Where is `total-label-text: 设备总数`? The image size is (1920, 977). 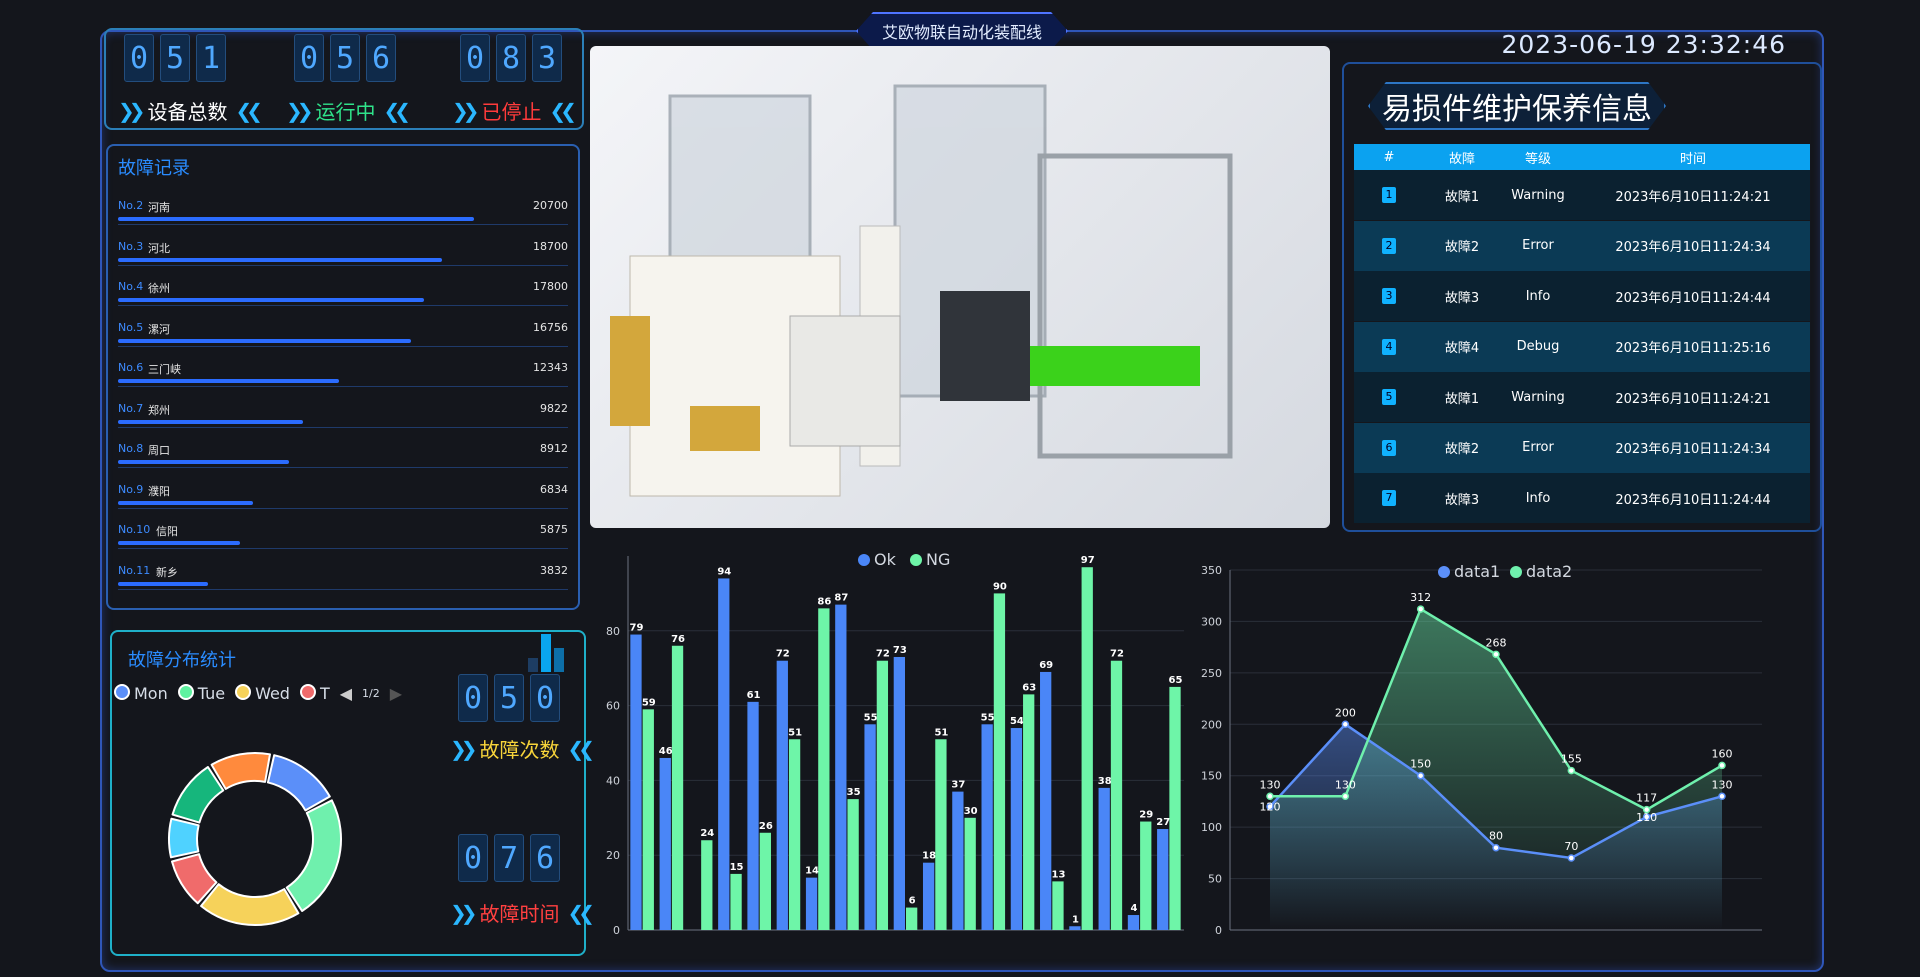
total-label-text: 设备总数 is located at coordinates (187, 112).